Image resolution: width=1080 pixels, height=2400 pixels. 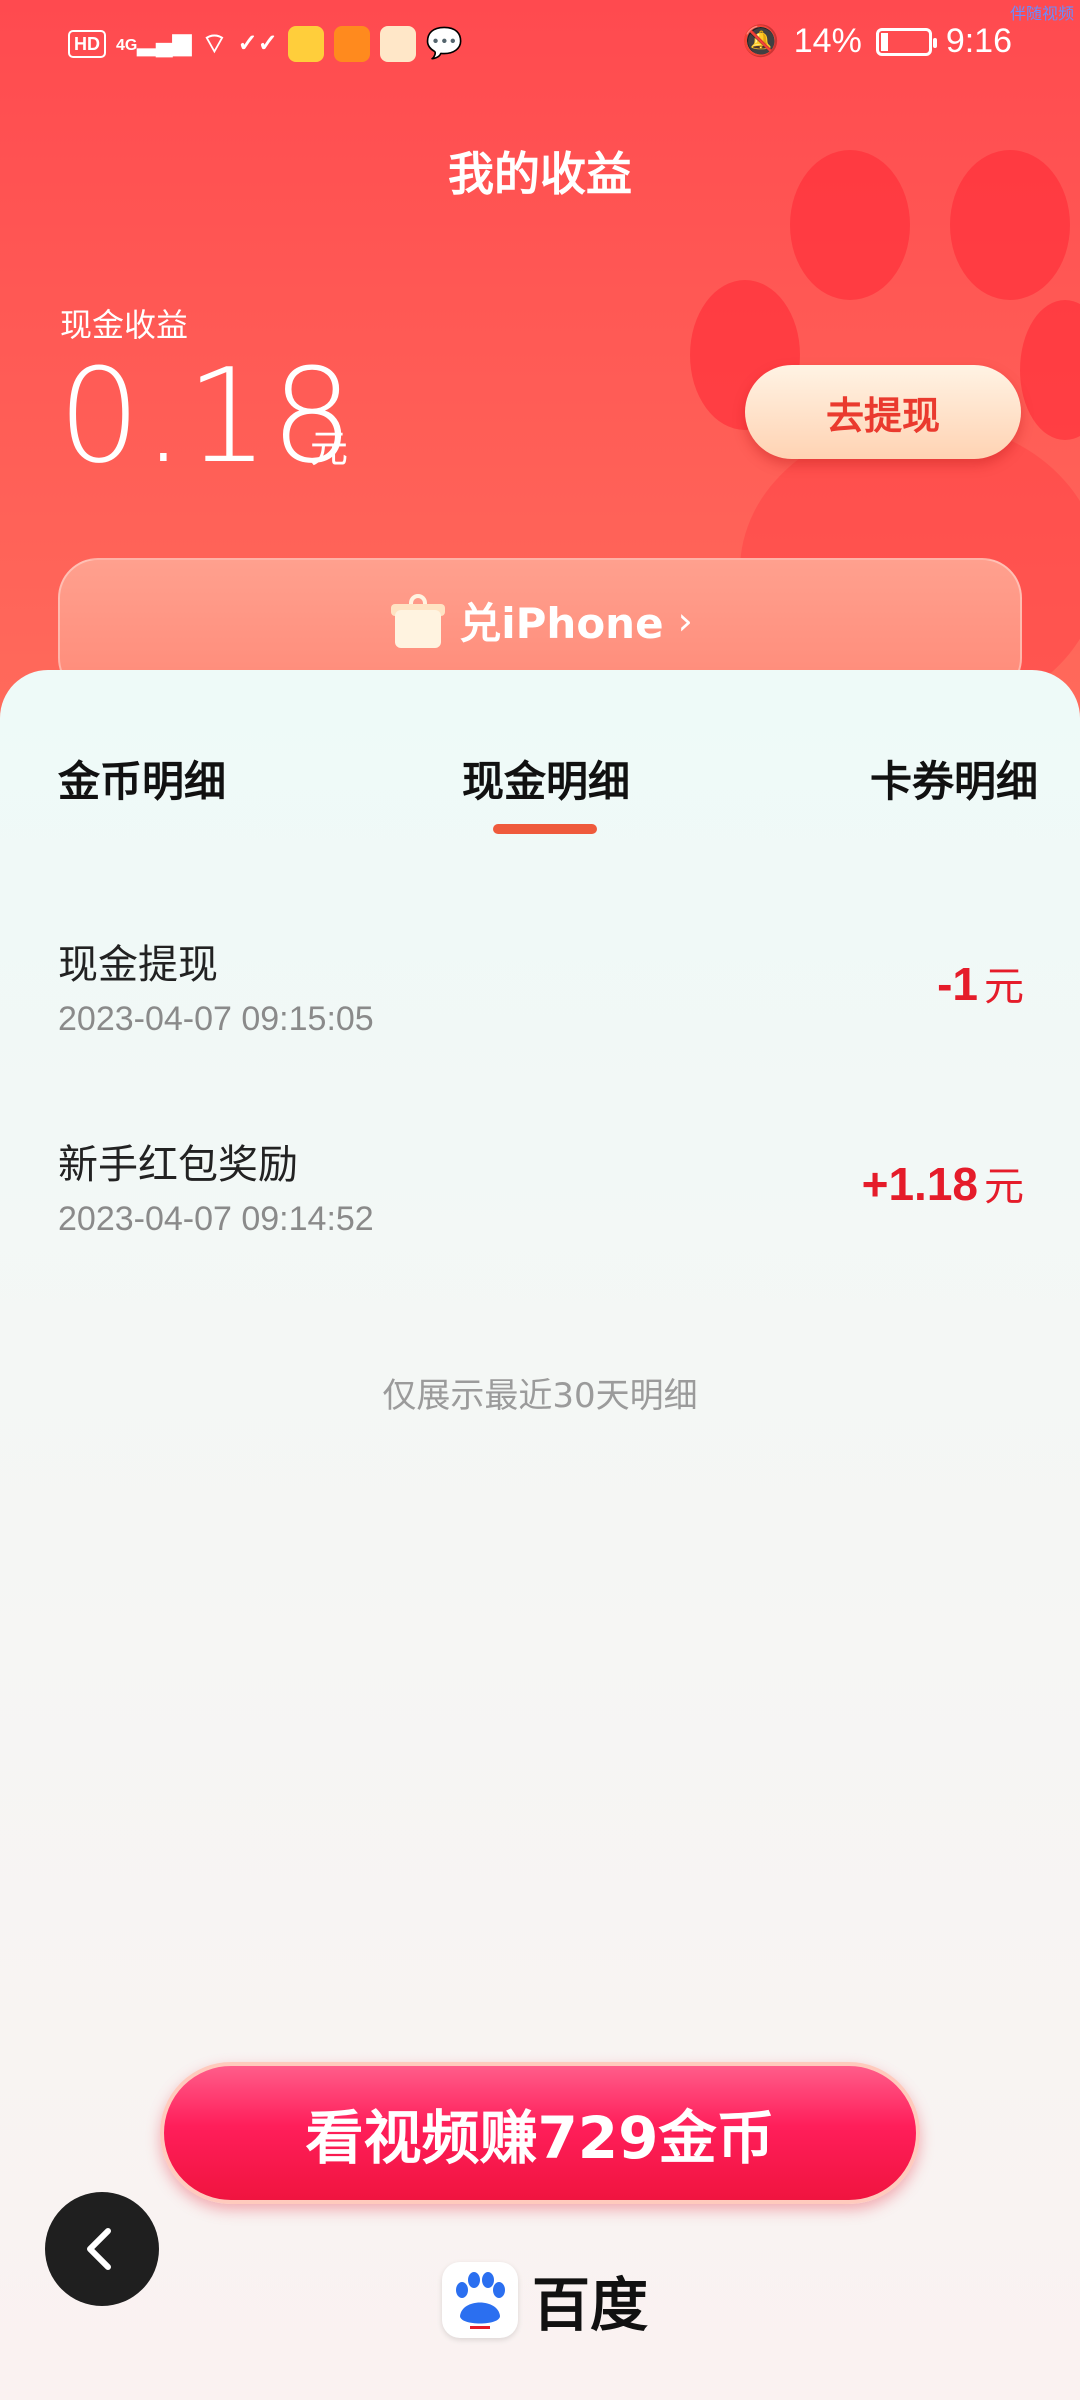 I want to click on transaction-row: 新手红包奖励 2023-04-07 09:14:52 +1.18 元, so click(x=540, y=1222).